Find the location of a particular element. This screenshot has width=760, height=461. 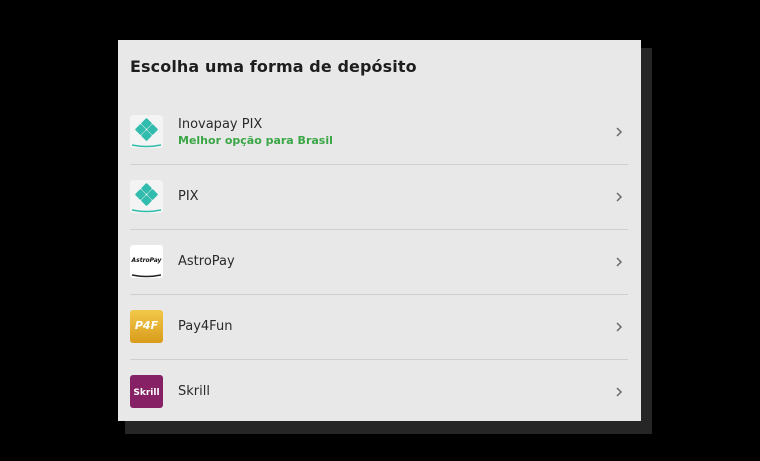

skrill-logo-icon: Skrill is located at coordinates (146, 391).